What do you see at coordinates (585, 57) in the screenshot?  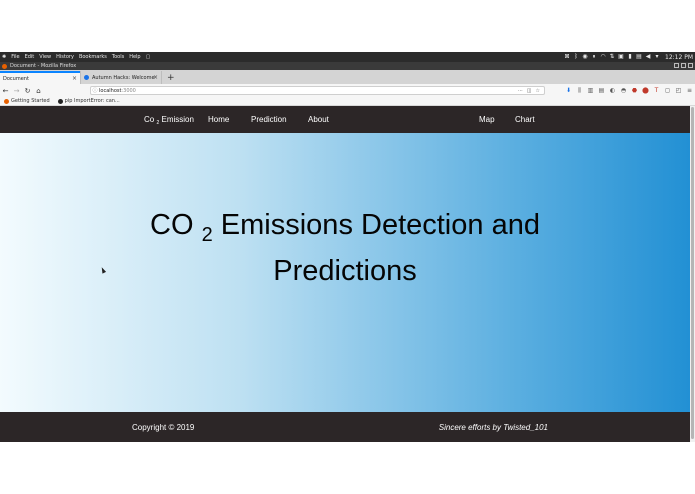 I see `record-icon: ◉` at bounding box center [585, 57].